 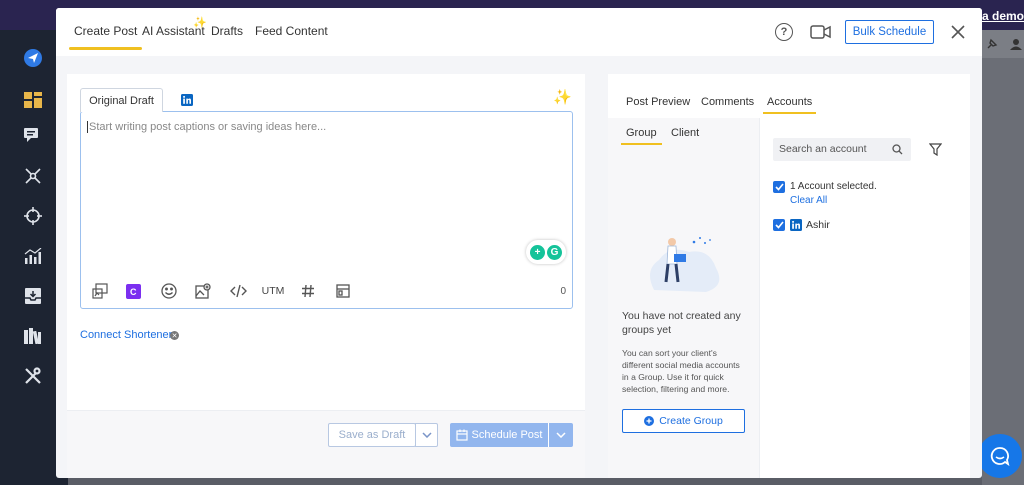 What do you see at coordinates (691, 421) in the screenshot?
I see `create-group-label: Create Group` at bounding box center [691, 421].